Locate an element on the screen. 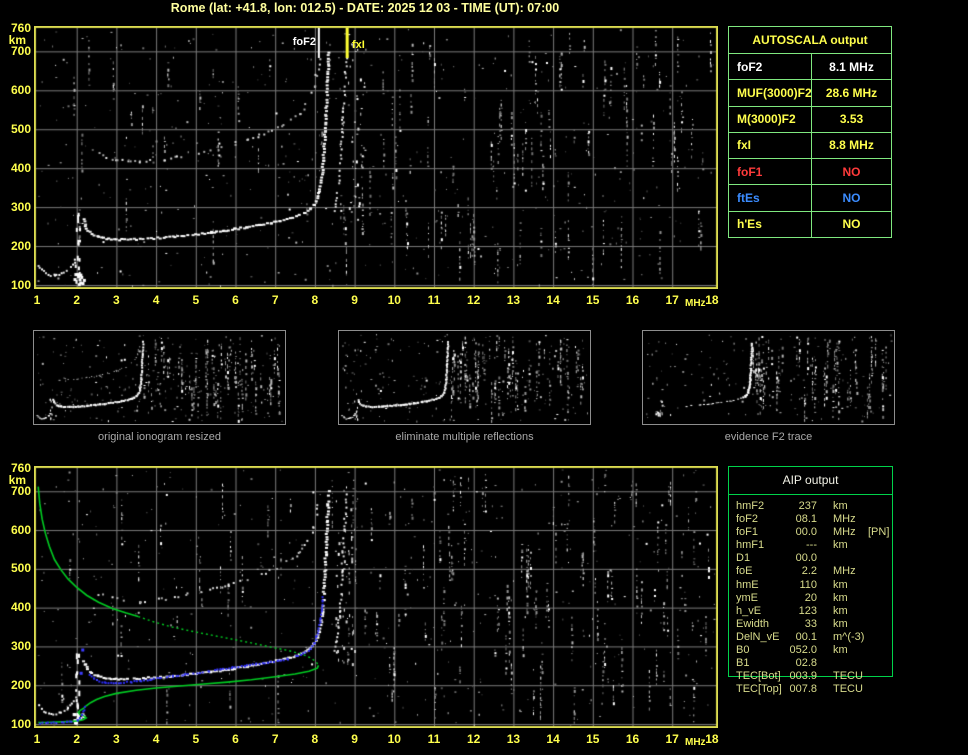  aip-row-value: 052.0 is located at coordinates (803, 650).